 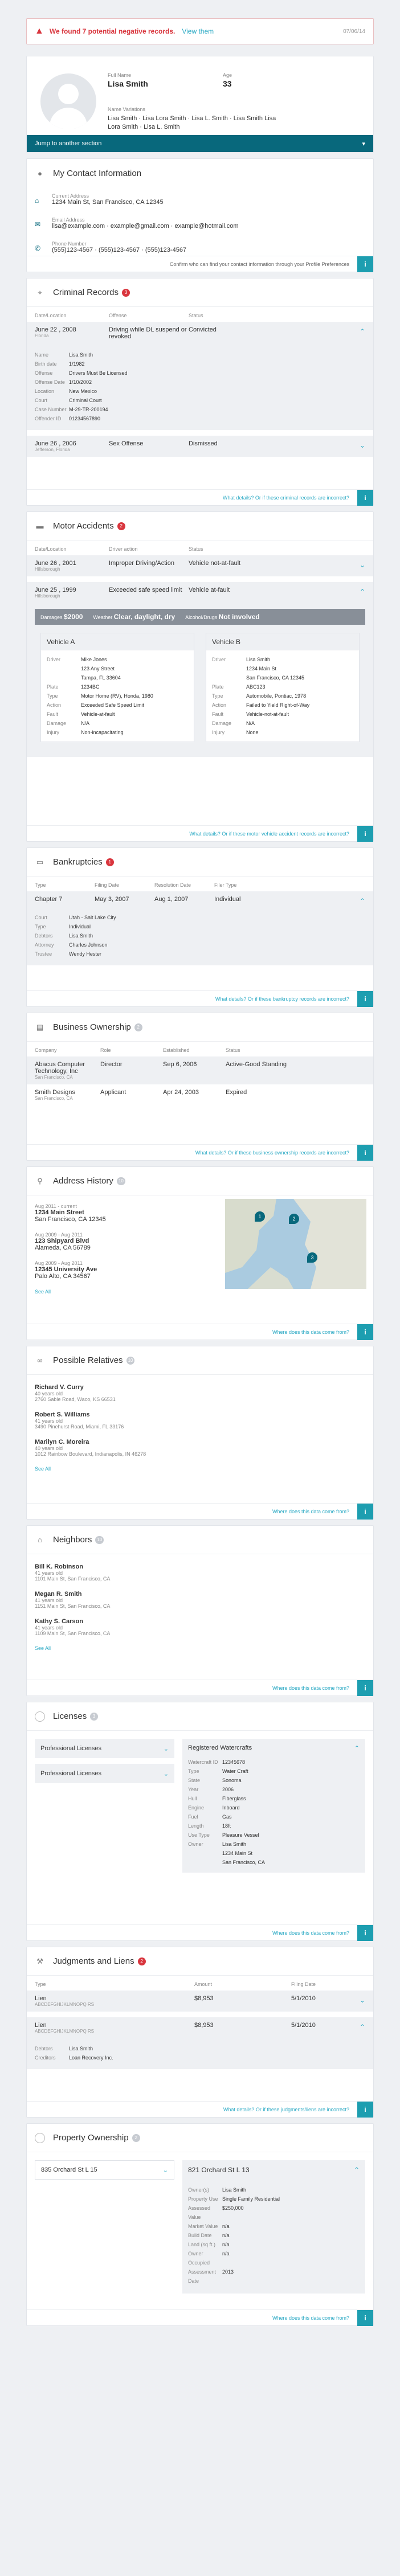 I want to click on view-records-link: View them, so click(x=198, y=31).